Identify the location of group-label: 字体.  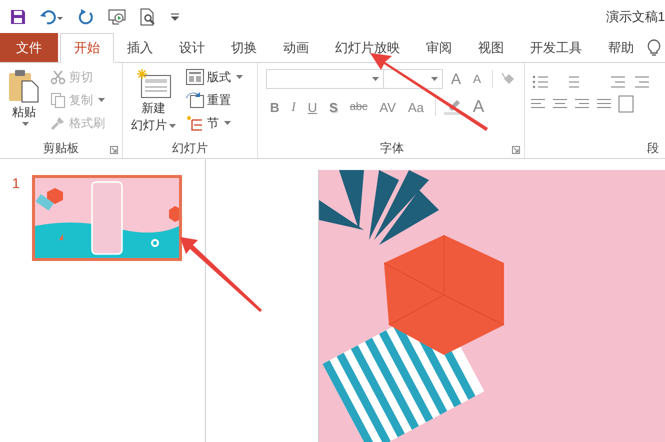
(392, 149).